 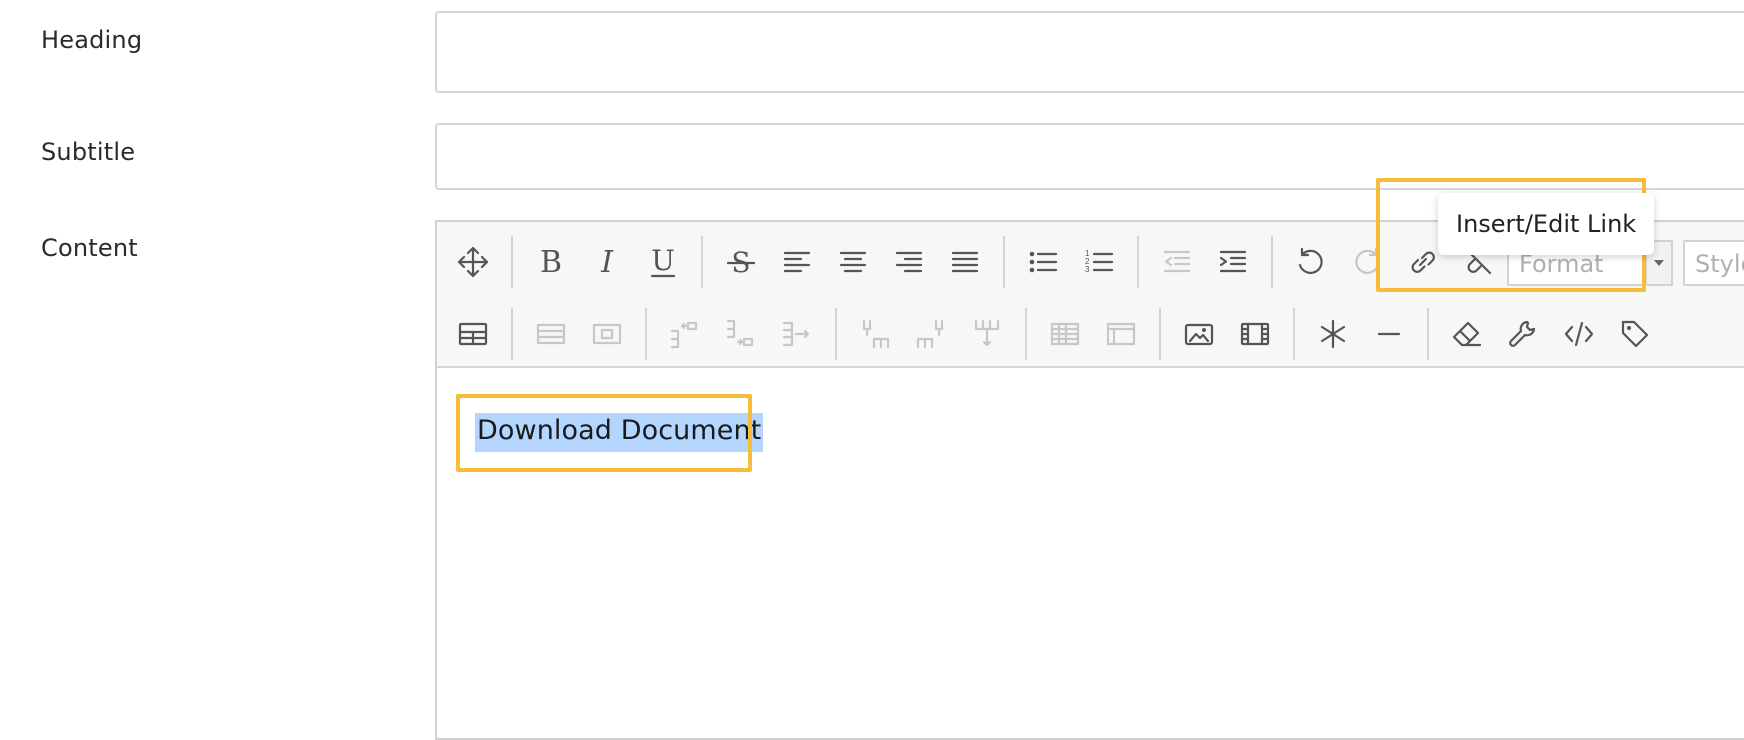 I want to click on insert-row-after-button, so click(x=741, y=334).